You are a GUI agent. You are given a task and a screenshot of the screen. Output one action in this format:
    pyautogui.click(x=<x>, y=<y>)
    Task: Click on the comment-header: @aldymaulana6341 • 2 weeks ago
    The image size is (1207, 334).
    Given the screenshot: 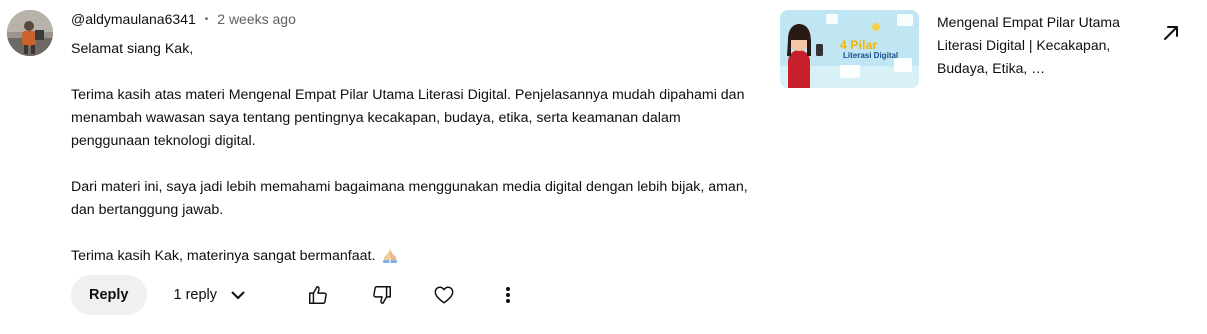 What is the action you would take?
    pyautogui.click(x=411, y=19)
    